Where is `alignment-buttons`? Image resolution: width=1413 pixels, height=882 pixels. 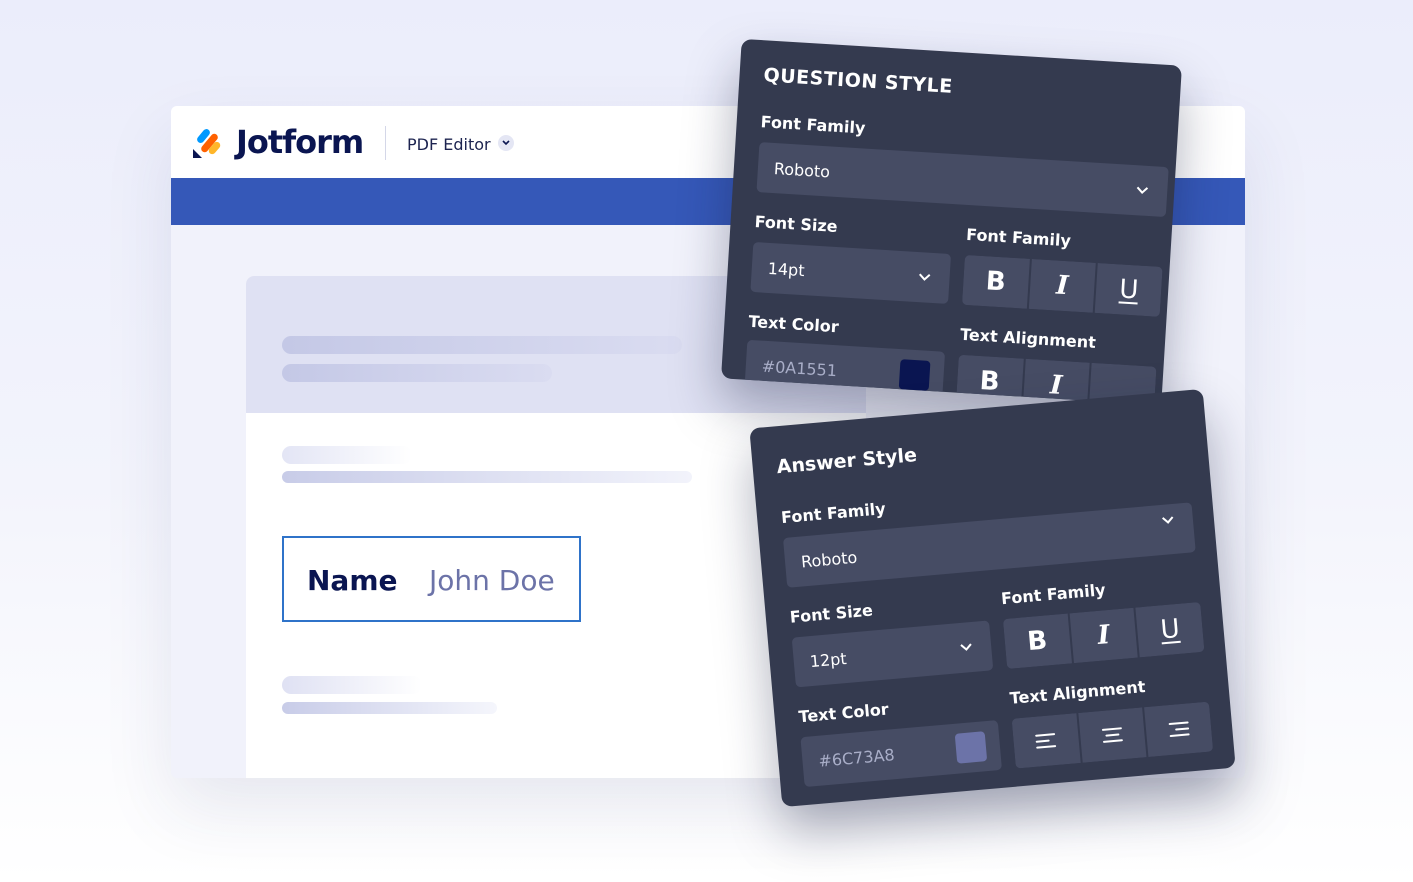 alignment-buttons is located at coordinates (1112, 735).